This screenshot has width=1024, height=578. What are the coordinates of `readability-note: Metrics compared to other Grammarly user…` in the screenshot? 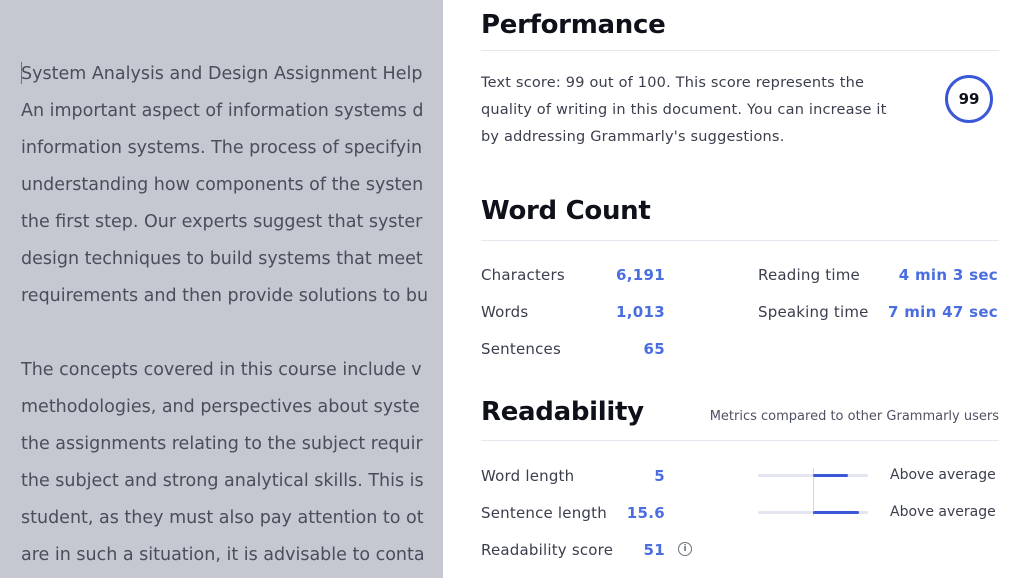 It's located at (854, 416).